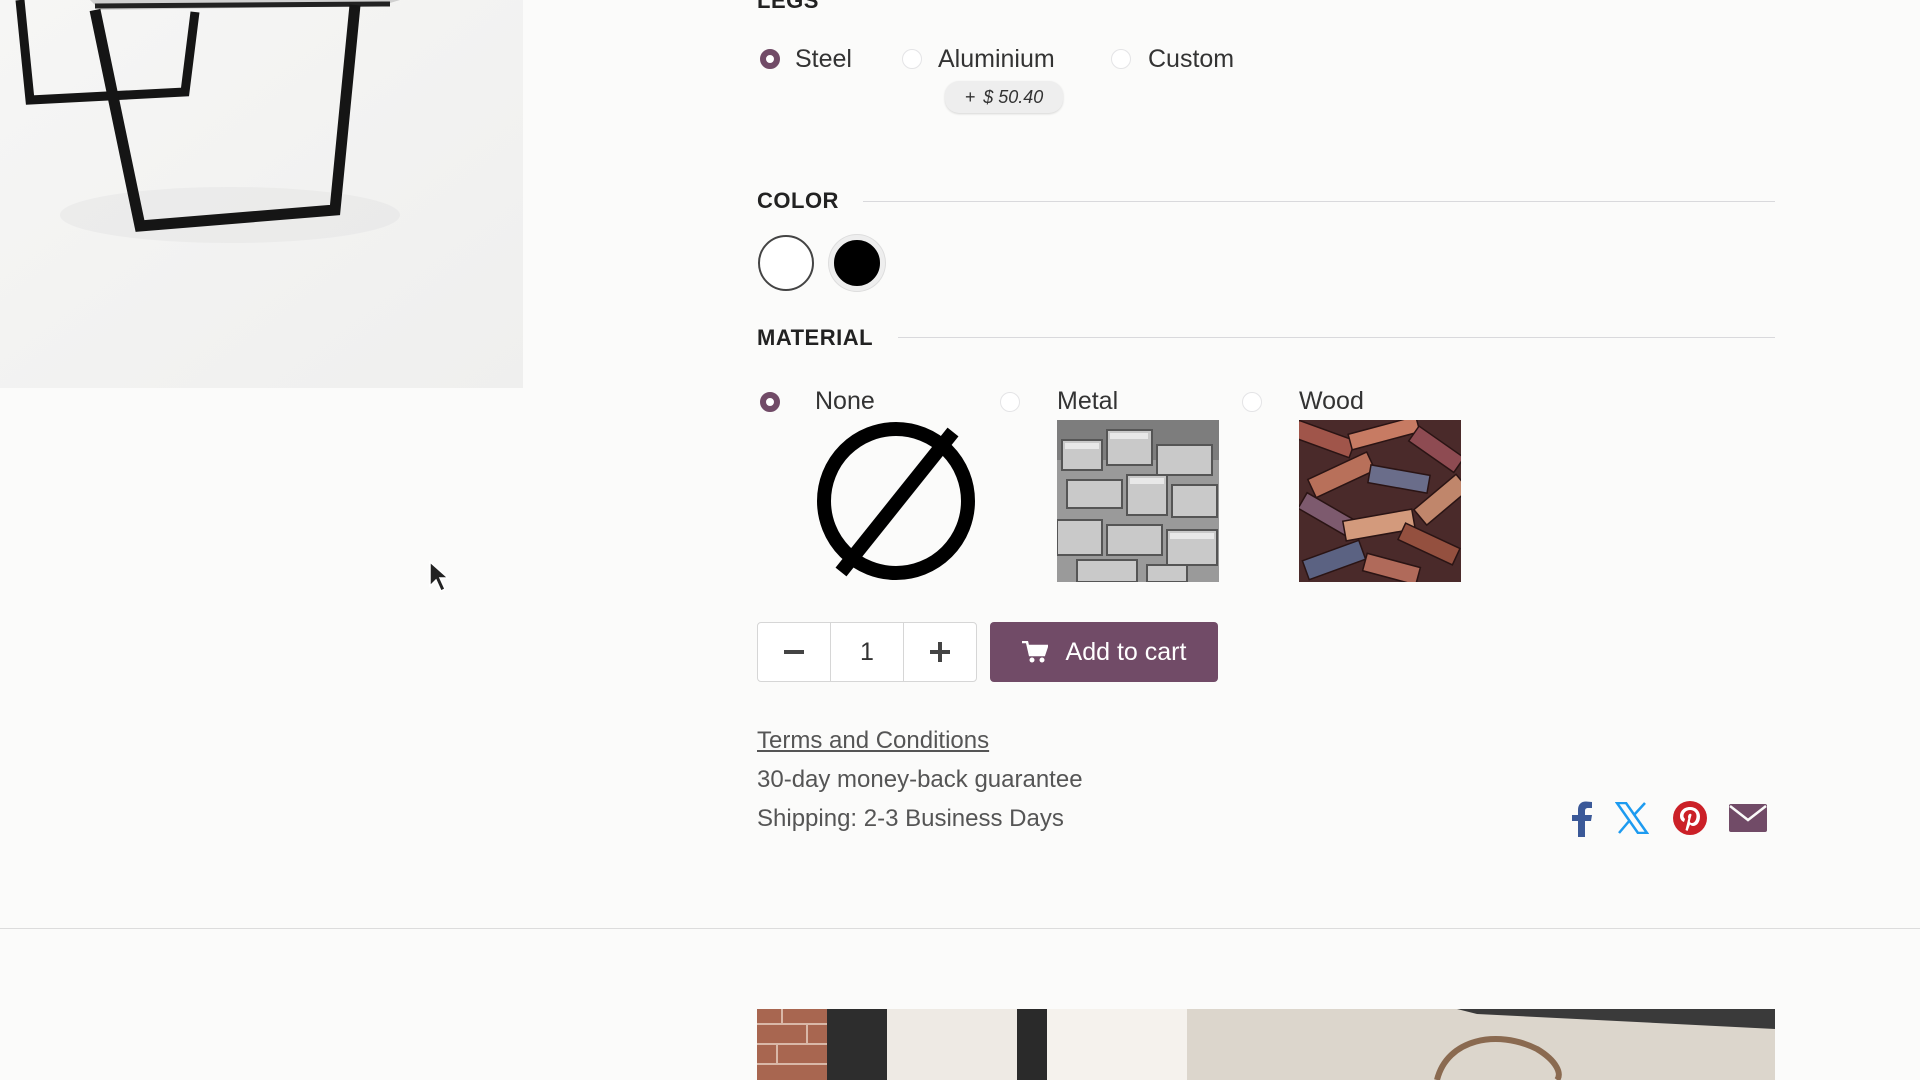  I want to click on material-wood-label: Wood, so click(1331, 401).